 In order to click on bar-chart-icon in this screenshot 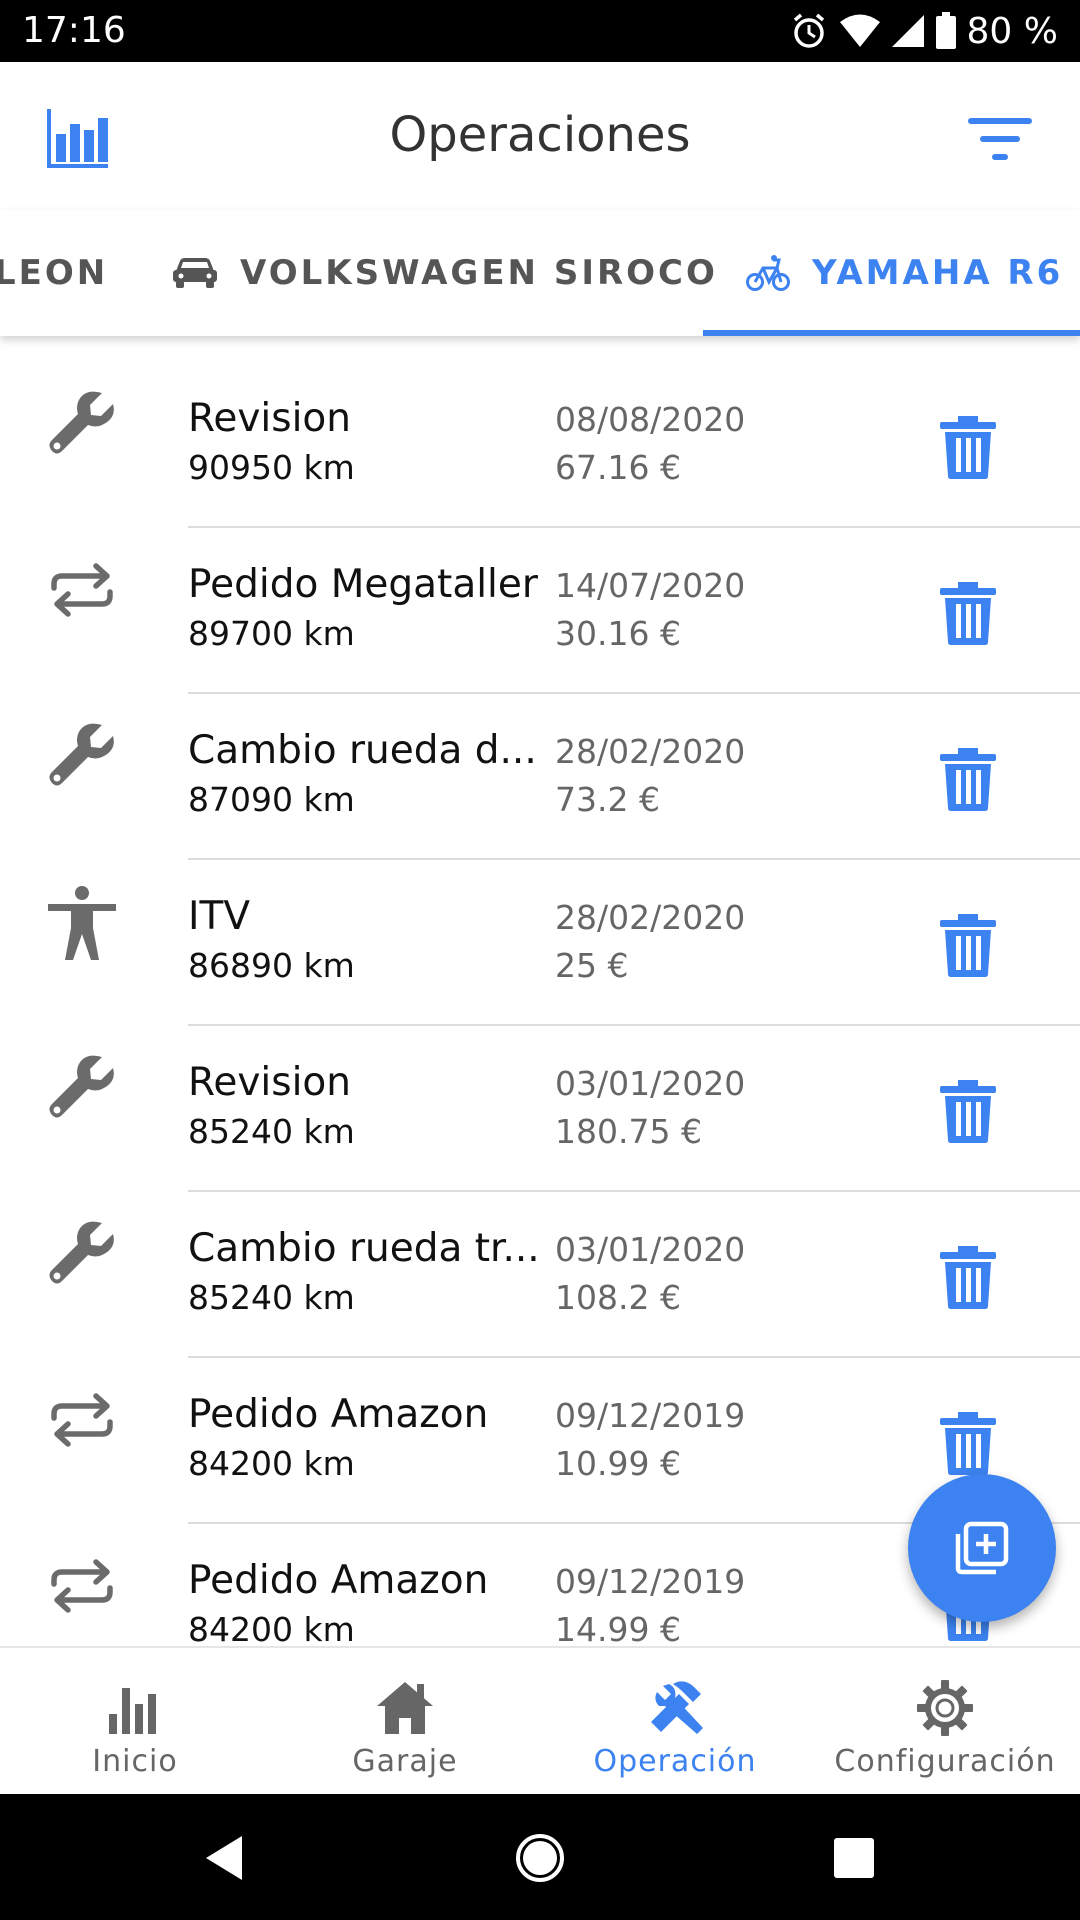, I will do `click(132, 1711)`.